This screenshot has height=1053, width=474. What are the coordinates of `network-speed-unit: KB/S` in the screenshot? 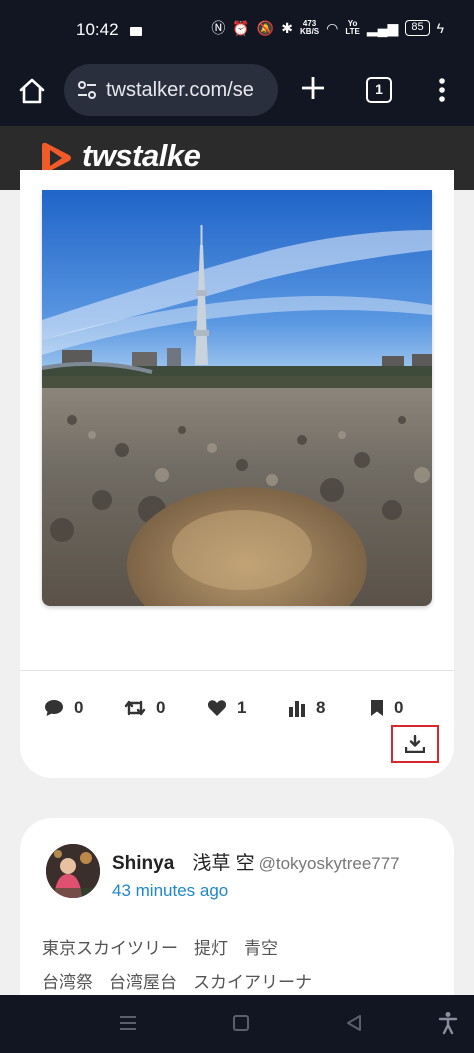 It's located at (310, 31).